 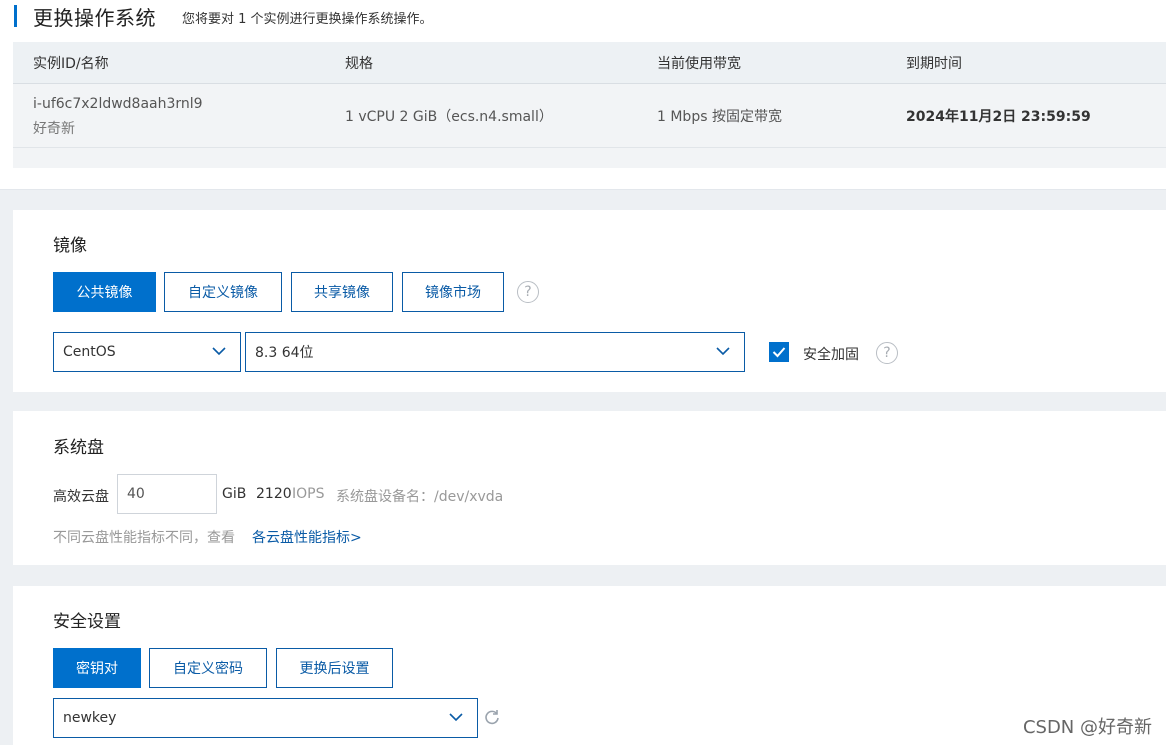 I want to click on column-header-expire: 到期时间, so click(x=934, y=64).